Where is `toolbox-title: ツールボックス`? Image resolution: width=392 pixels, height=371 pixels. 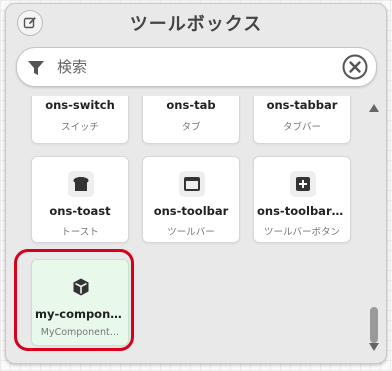
toolbox-title: ツールボックス is located at coordinates (196, 24).